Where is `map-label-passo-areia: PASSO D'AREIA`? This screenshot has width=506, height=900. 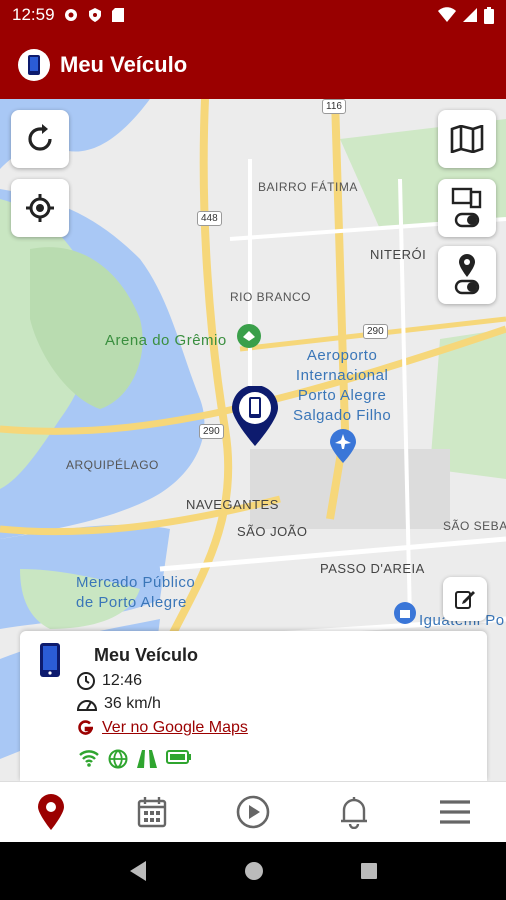
map-label-passo-areia: PASSO D'AREIA is located at coordinates (372, 568).